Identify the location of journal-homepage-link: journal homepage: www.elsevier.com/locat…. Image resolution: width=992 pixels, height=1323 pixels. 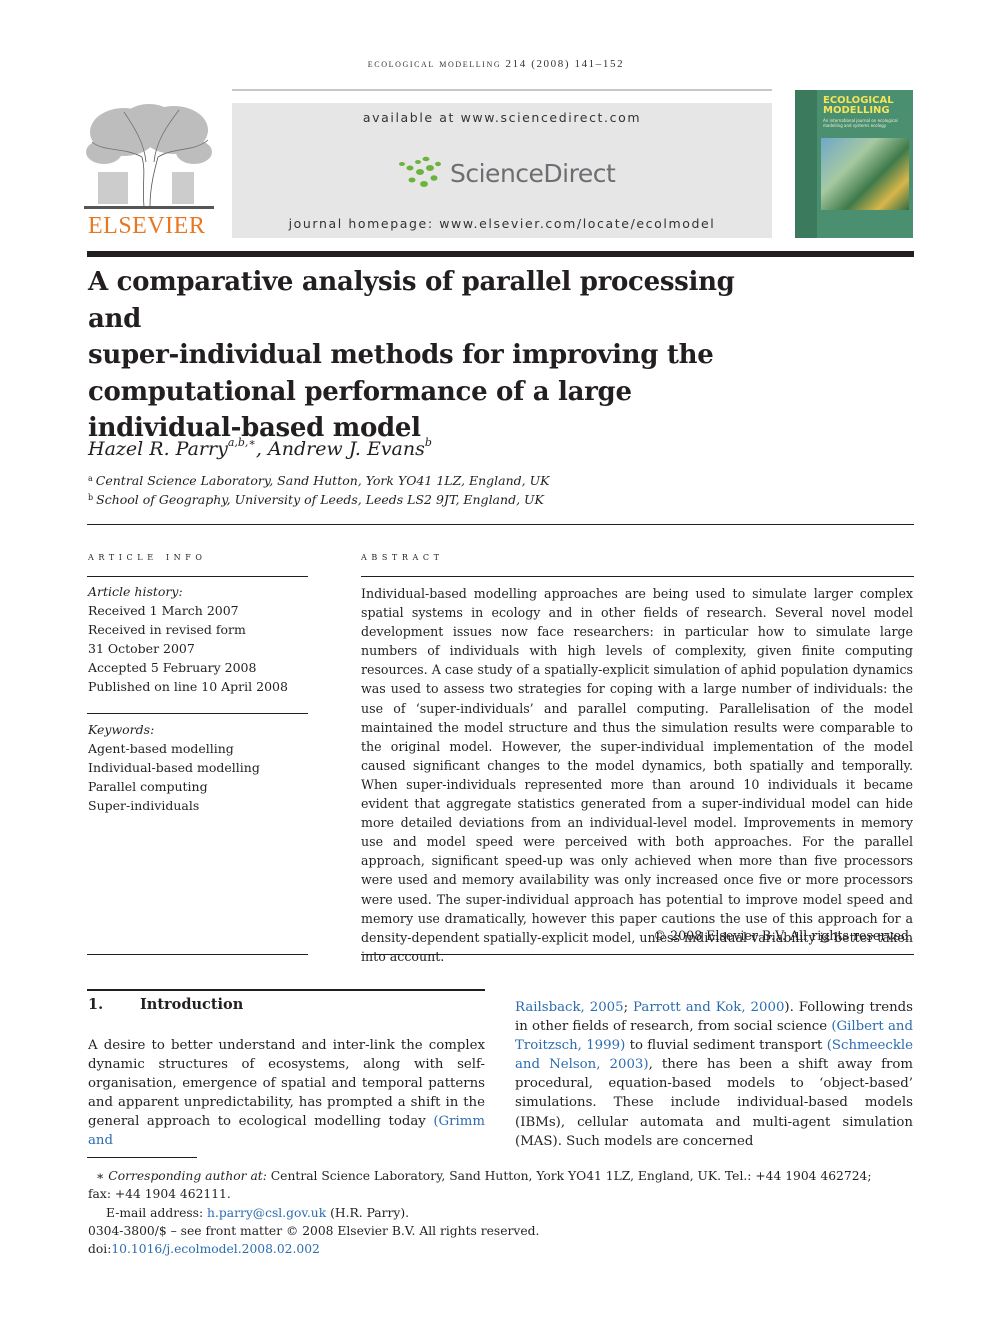
(502, 223).